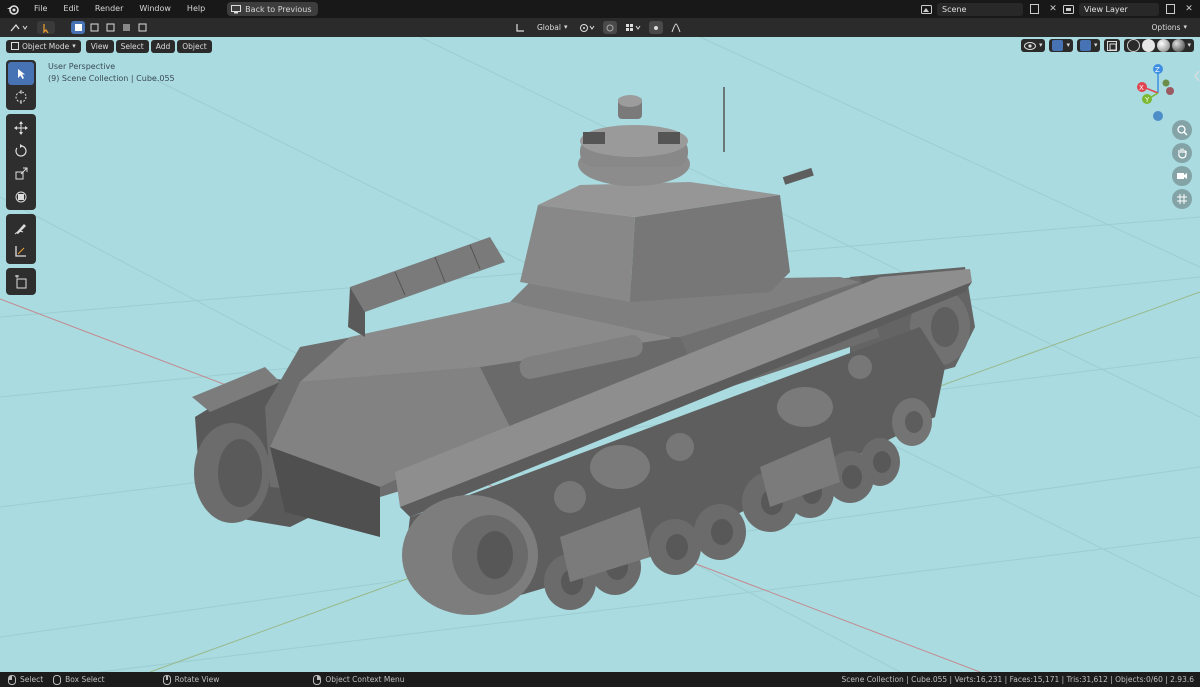 The height and width of the screenshot is (687, 1200). Describe the element at coordinates (633, 27) in the screenshot. I see `snap-target-icon` at that location.